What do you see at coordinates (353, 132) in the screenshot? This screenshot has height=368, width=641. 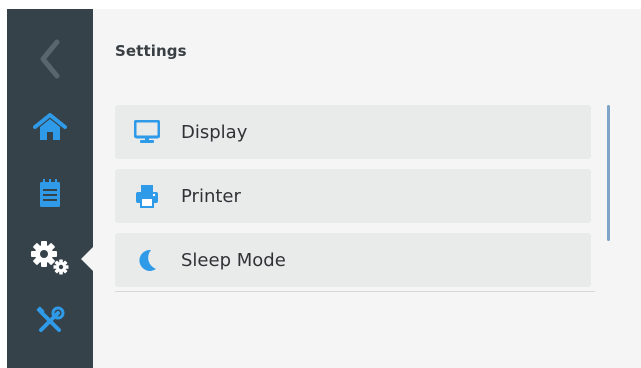 I see `list-item-display: Display` at bounding box center [353, 132].